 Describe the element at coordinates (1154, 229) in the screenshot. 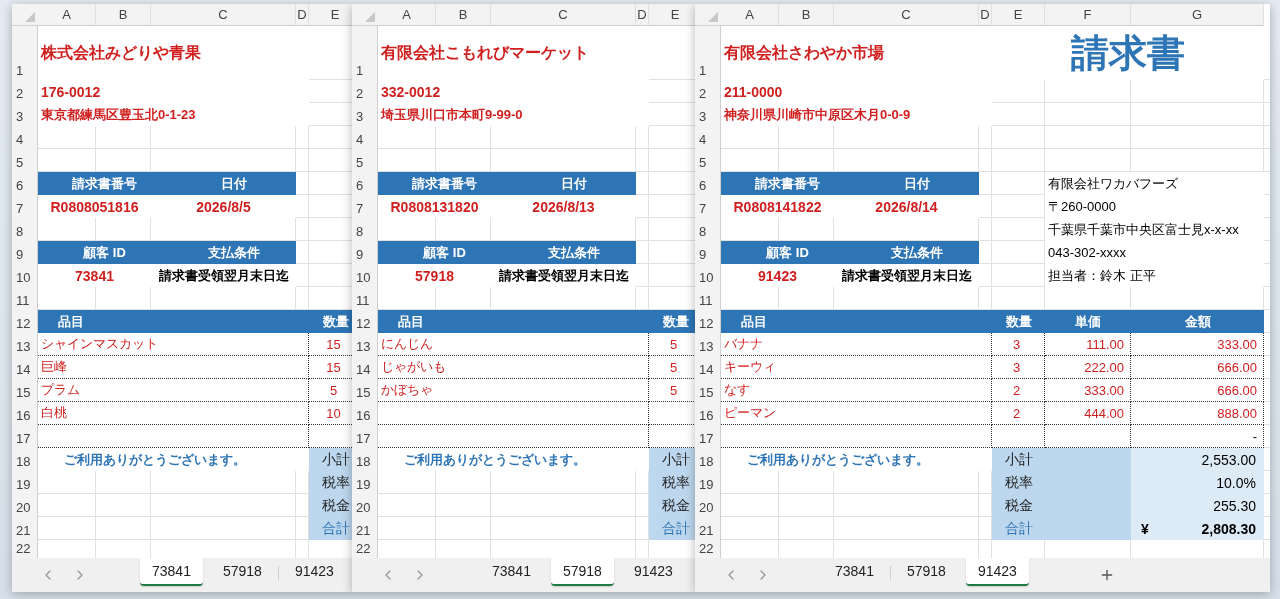

I see `sender-info: 千葉県千葉市中央区富士見x-x-xx` at that location.